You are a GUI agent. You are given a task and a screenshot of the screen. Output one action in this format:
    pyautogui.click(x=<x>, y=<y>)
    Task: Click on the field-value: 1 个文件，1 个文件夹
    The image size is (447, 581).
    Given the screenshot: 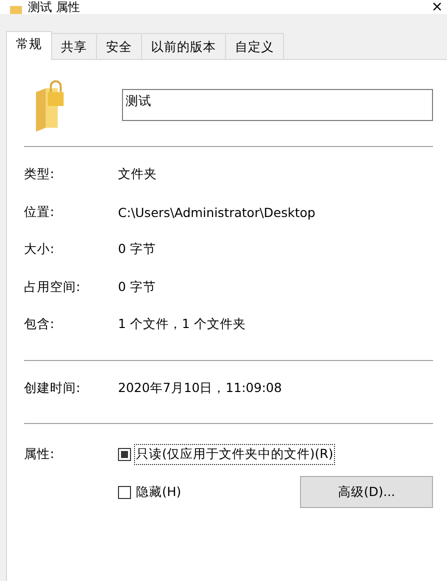 What is the action you would take?
    pyautogui.click(x=182, y=325)
    